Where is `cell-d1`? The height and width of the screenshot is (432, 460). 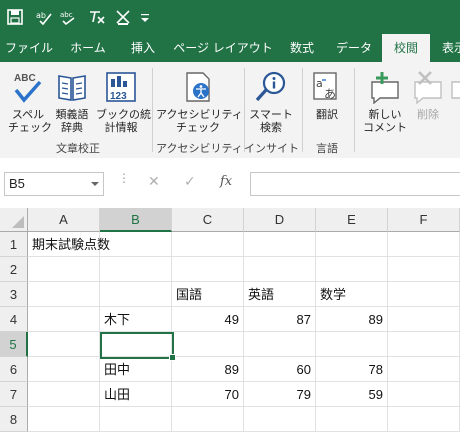
cell-d1 is located at coordinates (280, 244).